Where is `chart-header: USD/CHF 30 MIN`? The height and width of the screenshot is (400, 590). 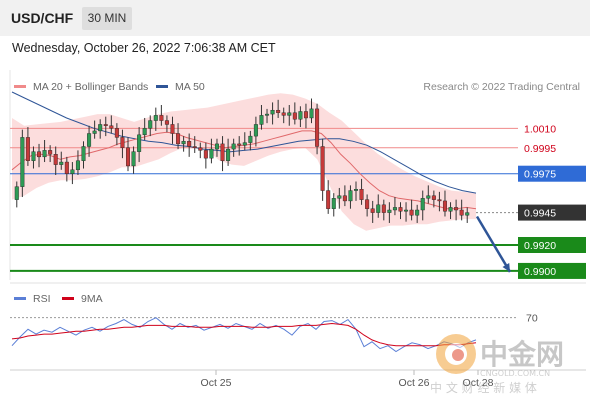 chart-header: USD/CHF 30 MIN is located at coordinates (295, 18).